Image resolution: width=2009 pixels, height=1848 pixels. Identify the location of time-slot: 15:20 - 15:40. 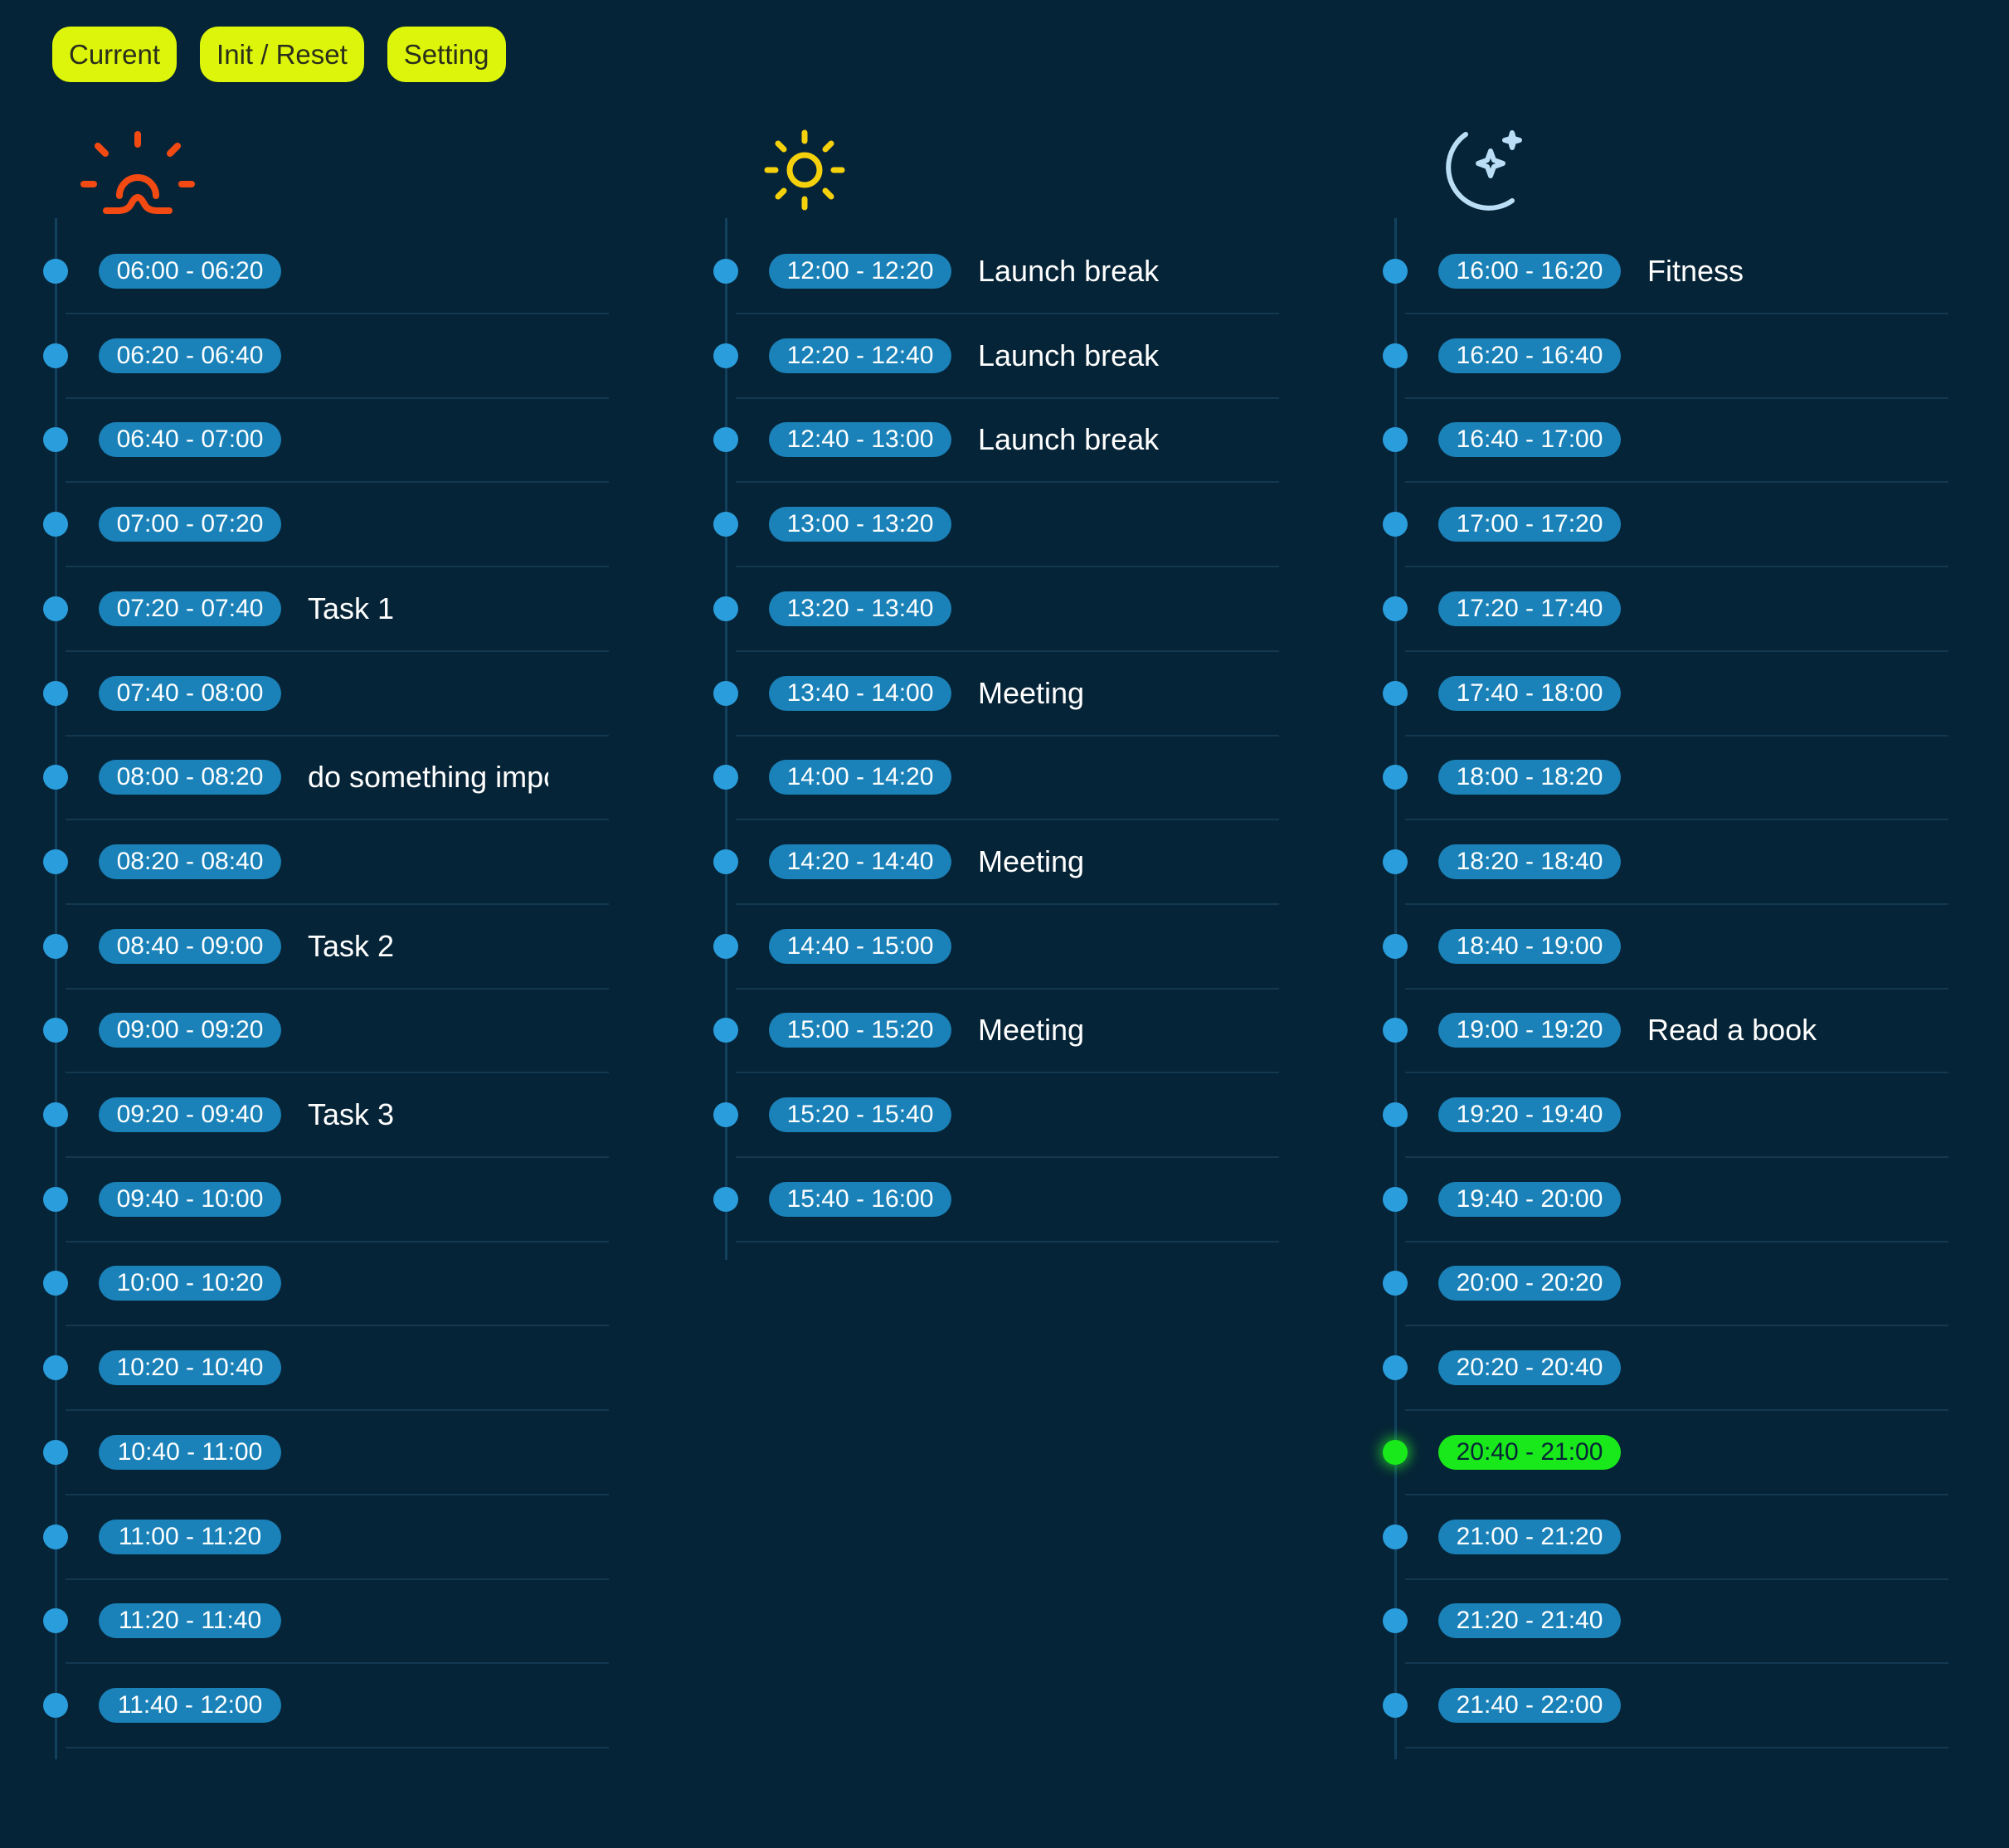
(1018, 1115).